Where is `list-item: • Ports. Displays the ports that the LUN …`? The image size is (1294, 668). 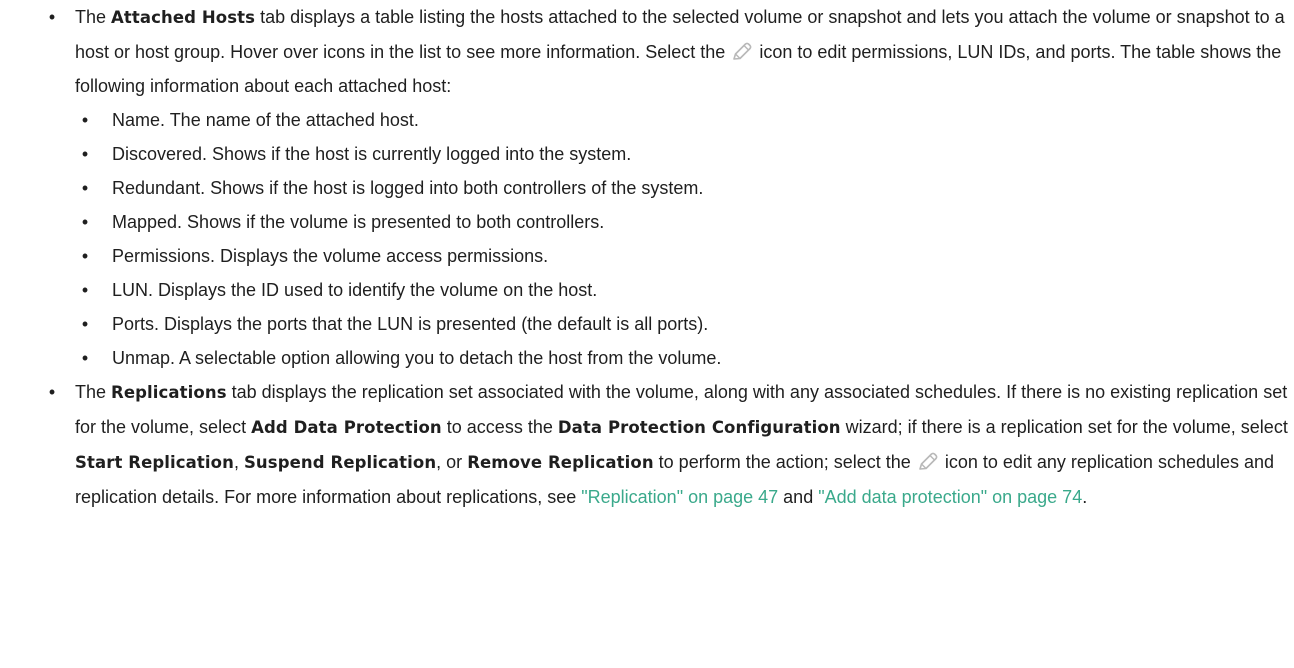 list-item: • Ports. Displays the ports that the LUN … is located at coordinates (682, 324).